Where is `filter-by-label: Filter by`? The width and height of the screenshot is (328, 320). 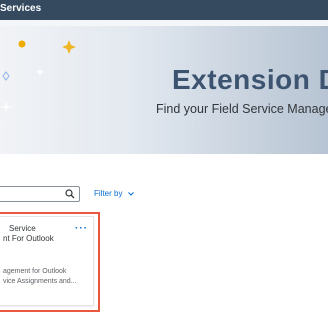 filter-by-label: Filter by is located at coordinates (108, 193).